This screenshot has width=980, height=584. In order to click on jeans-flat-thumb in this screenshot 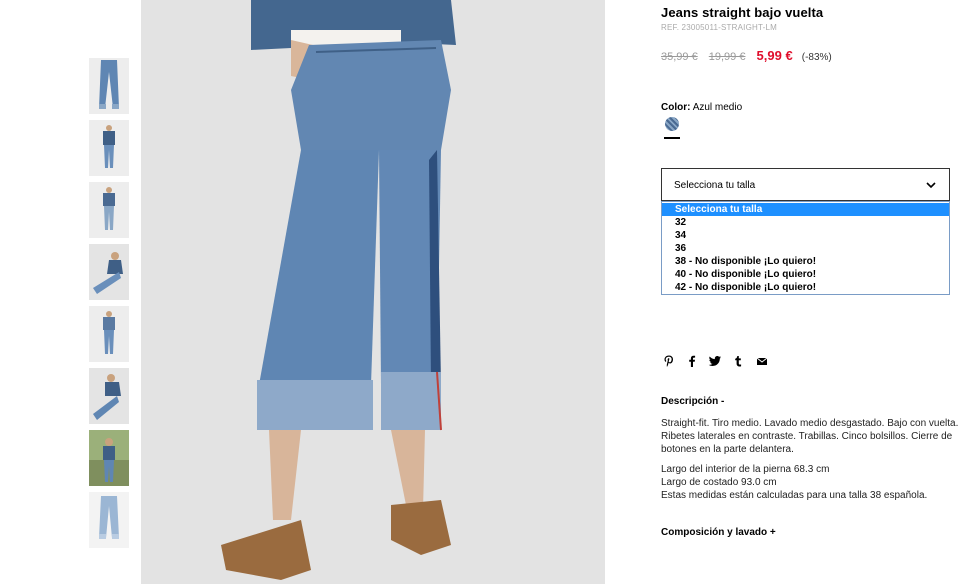, I will do `click(109, 520)`.